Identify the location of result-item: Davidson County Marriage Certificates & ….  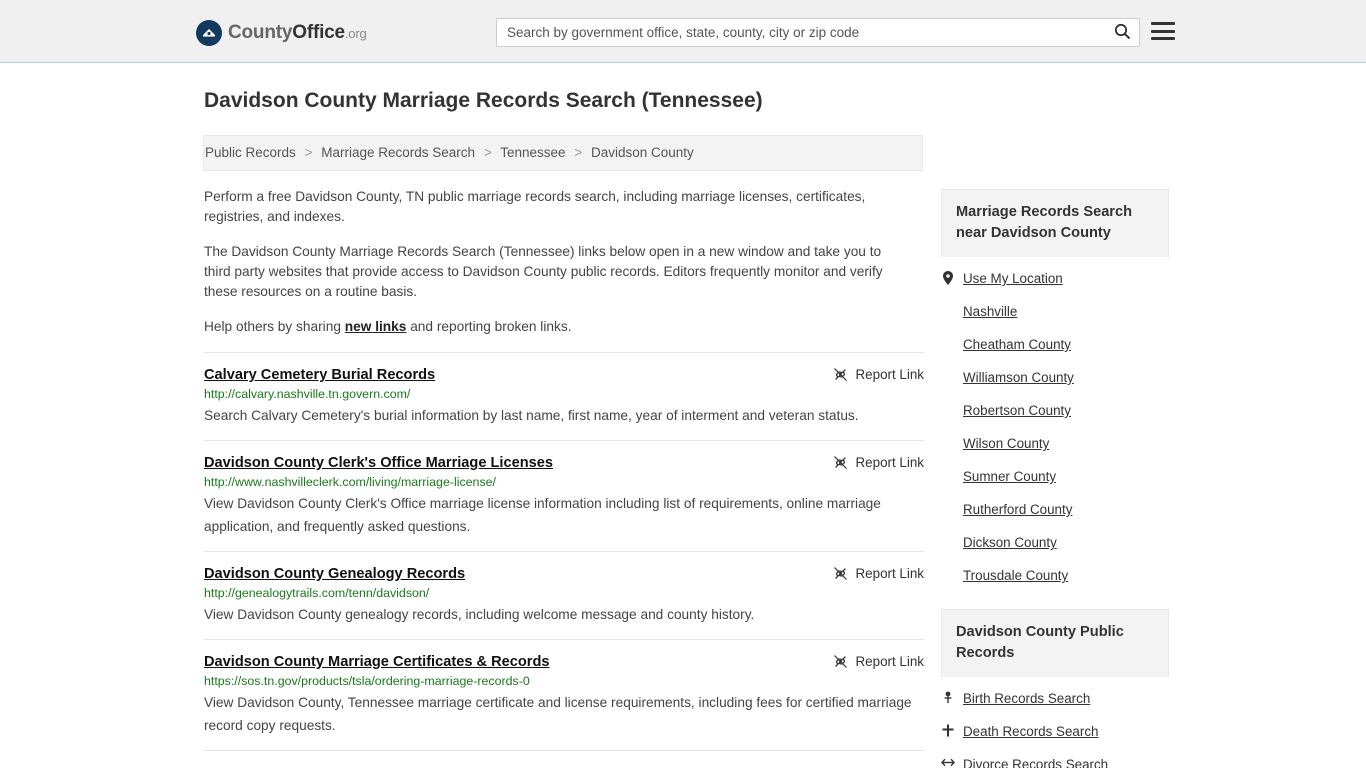
(564, 694).